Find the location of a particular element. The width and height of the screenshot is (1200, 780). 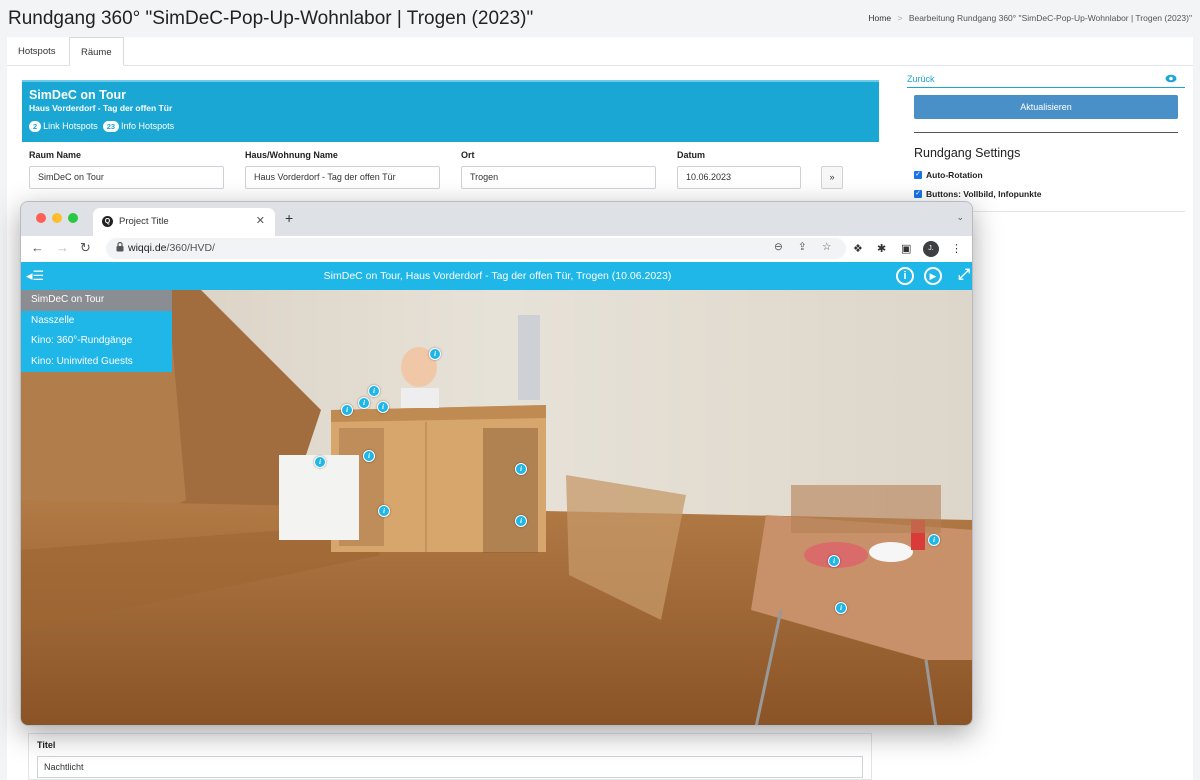

url-text: wiqqi.de/360/HVD/ is located at coordinates (171, 248).